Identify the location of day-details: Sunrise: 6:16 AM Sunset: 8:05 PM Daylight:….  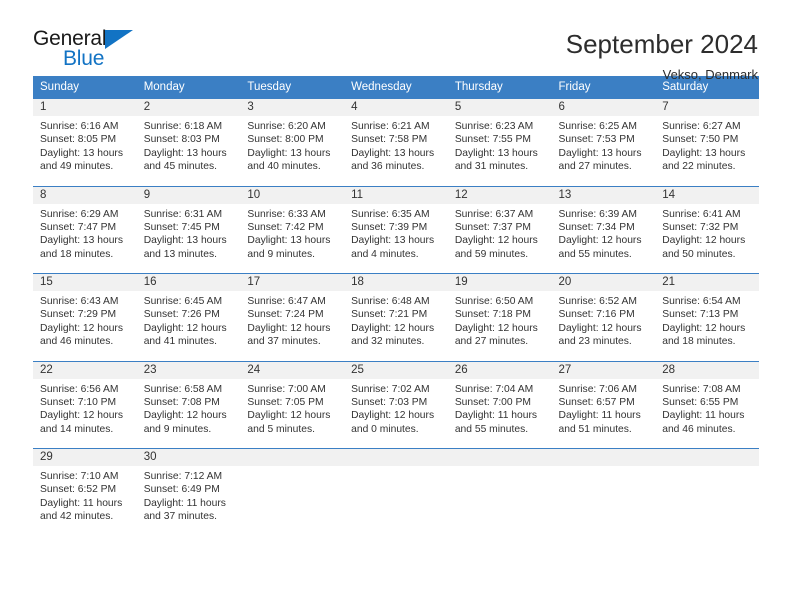
(85, 145).